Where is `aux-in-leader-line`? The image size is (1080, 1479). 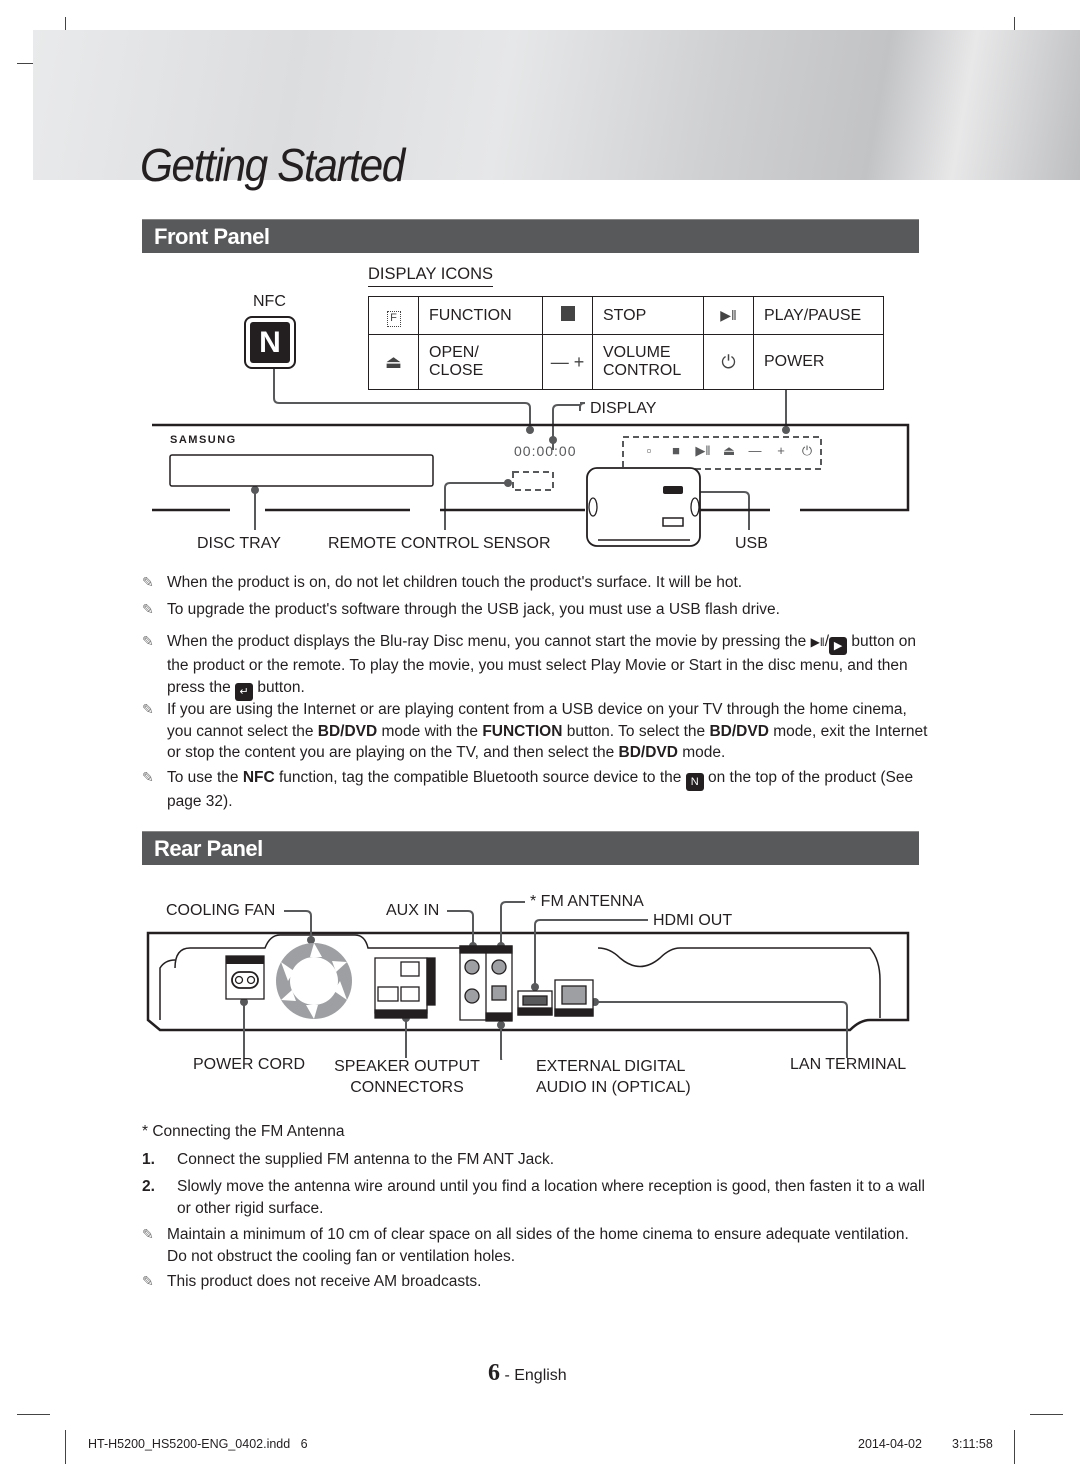
aux-in-leader-line is located at coordinates (460, 928).